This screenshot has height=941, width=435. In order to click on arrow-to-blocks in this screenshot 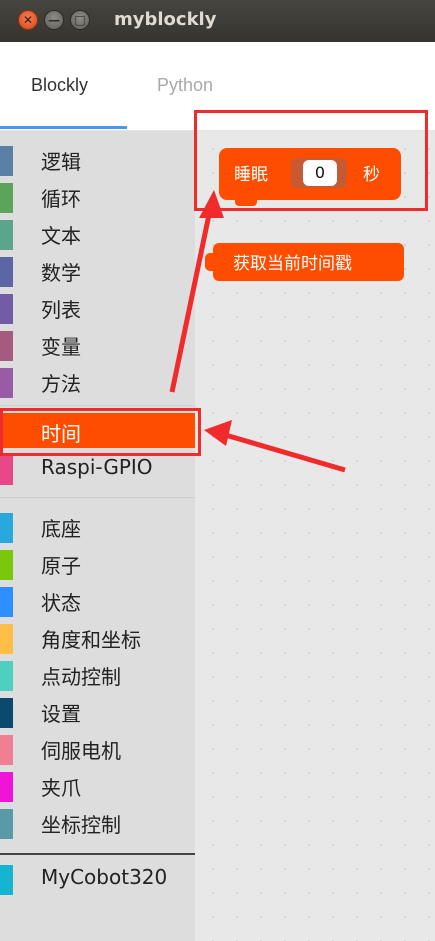, I will do `click(191, 298)`.